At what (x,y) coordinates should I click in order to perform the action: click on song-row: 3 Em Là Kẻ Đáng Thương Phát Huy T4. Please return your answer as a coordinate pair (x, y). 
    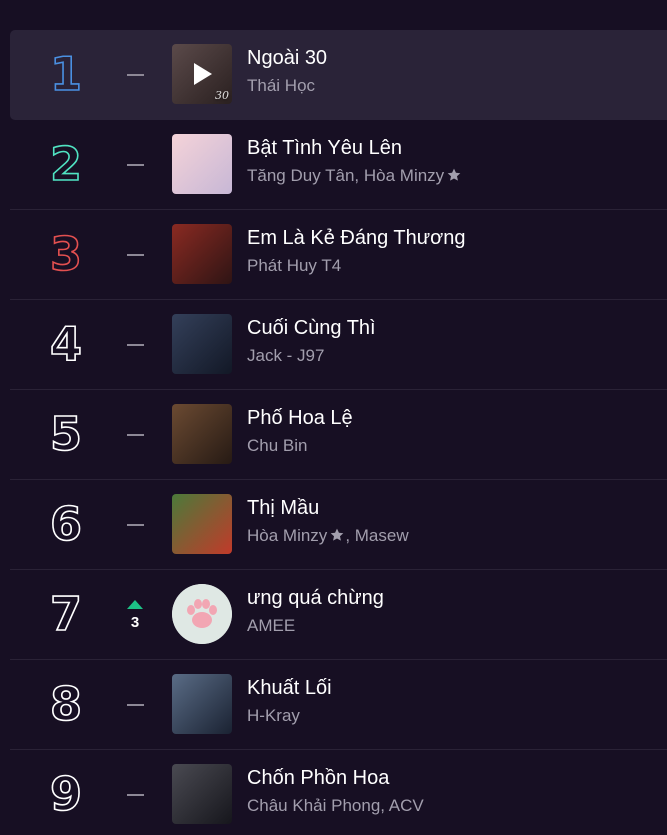
    Looking at the image, I should click on (338, 255).